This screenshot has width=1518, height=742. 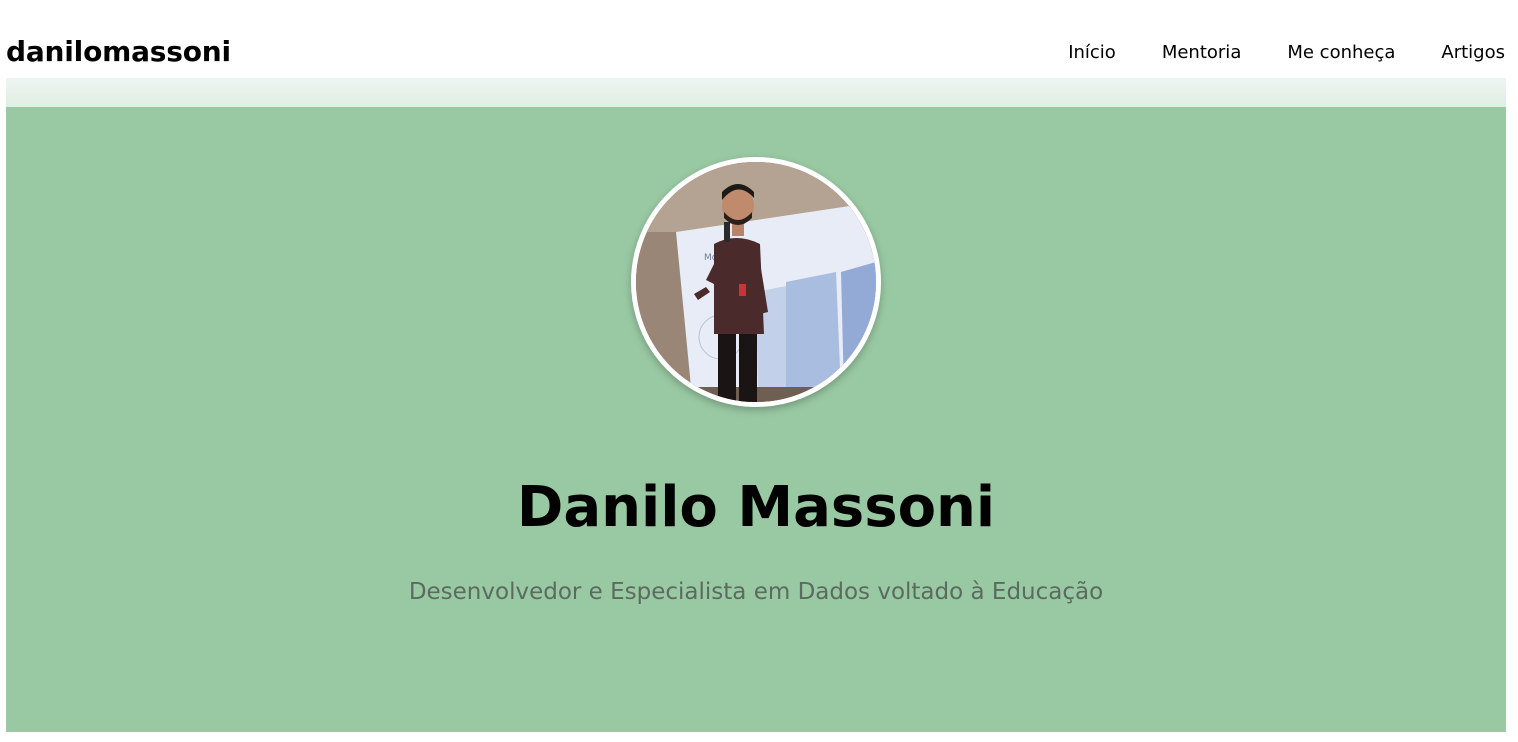 I want to click on avatar: Movi, so click(x=756, y=282).